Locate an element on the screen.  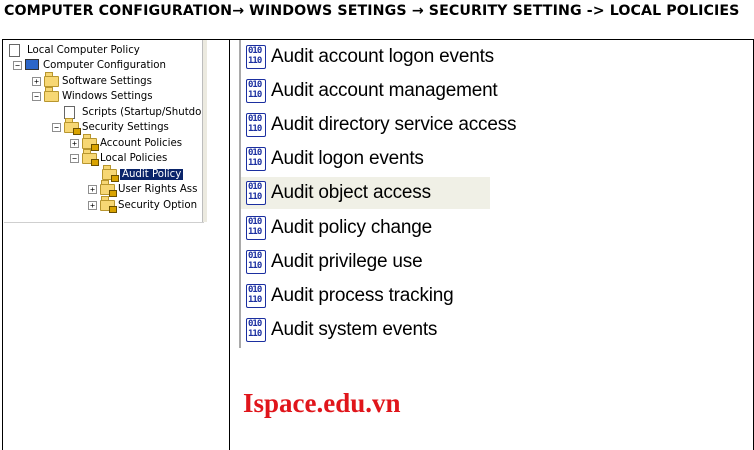
table-border-left is located at coordinates (2, 244).